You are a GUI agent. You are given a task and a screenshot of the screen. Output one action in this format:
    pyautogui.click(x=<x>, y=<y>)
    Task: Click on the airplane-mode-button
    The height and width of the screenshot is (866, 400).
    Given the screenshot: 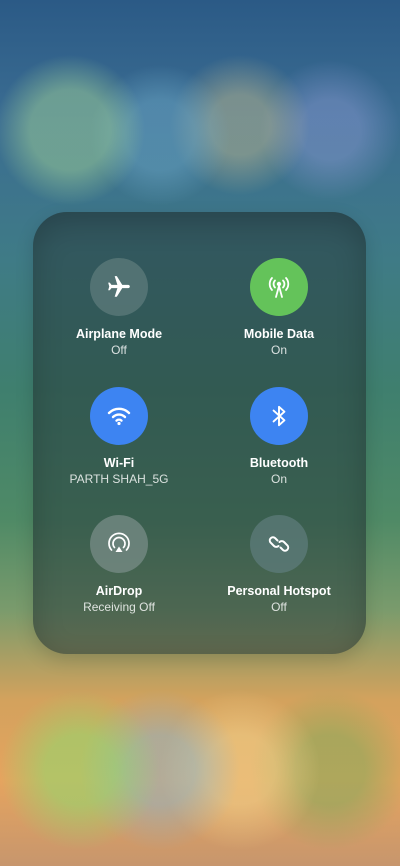 What is the action you would take?
    pyautogui.click(x=119, y=287)
    